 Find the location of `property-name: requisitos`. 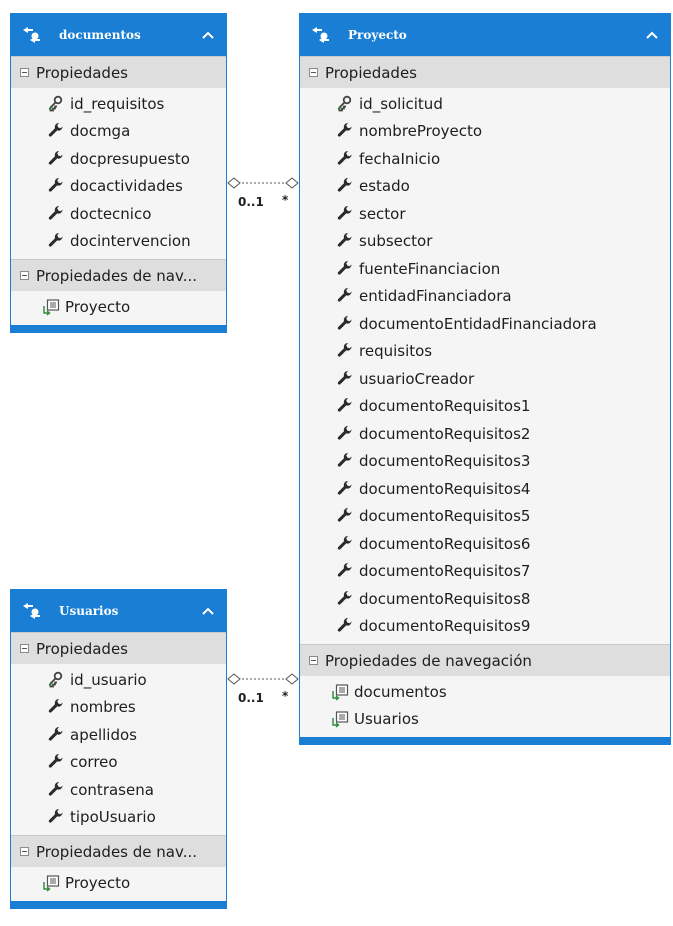

property-name: requisitos is located at coordinates (396, 351).